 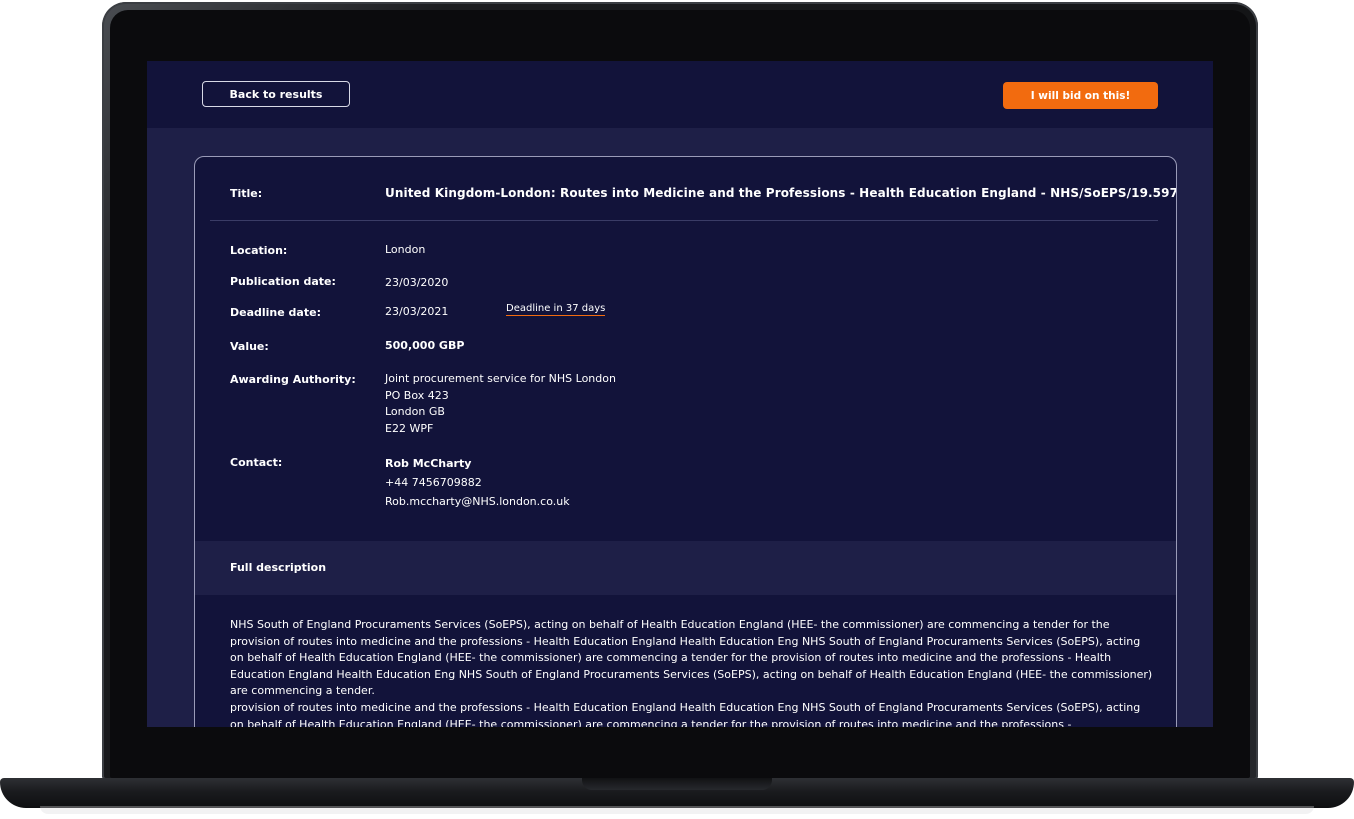 I want to click on laptop-notch, so click(x=677, y=784).